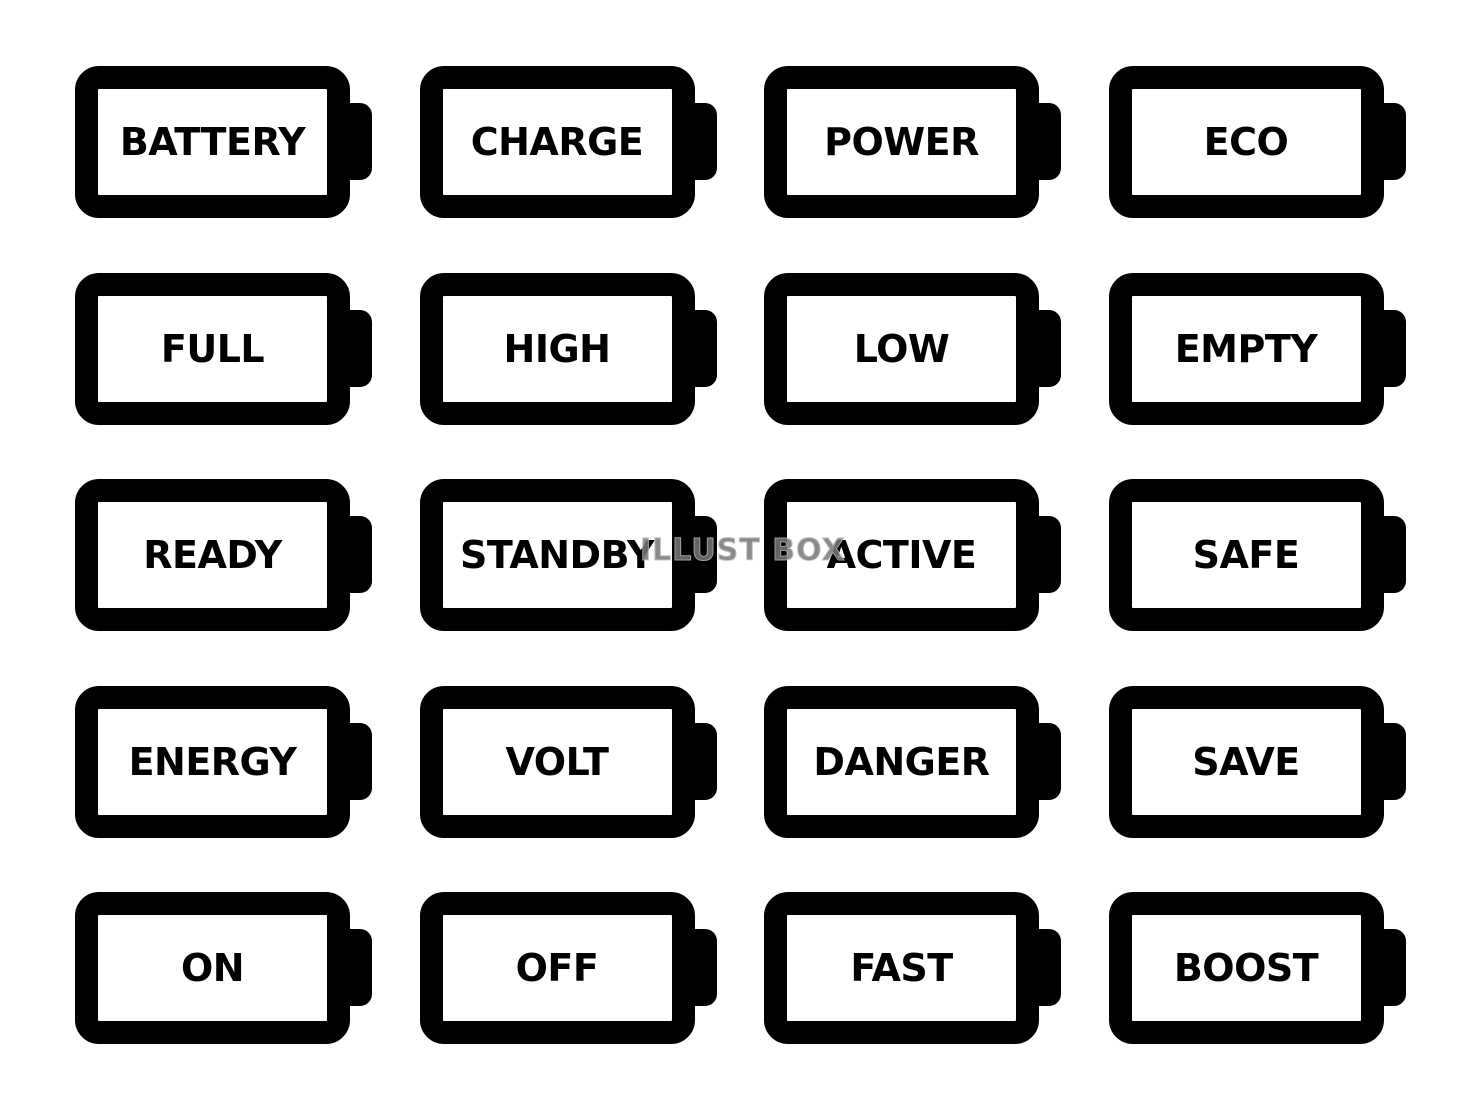  I want to click on battery-body: ENERGY, so click(212, 761).